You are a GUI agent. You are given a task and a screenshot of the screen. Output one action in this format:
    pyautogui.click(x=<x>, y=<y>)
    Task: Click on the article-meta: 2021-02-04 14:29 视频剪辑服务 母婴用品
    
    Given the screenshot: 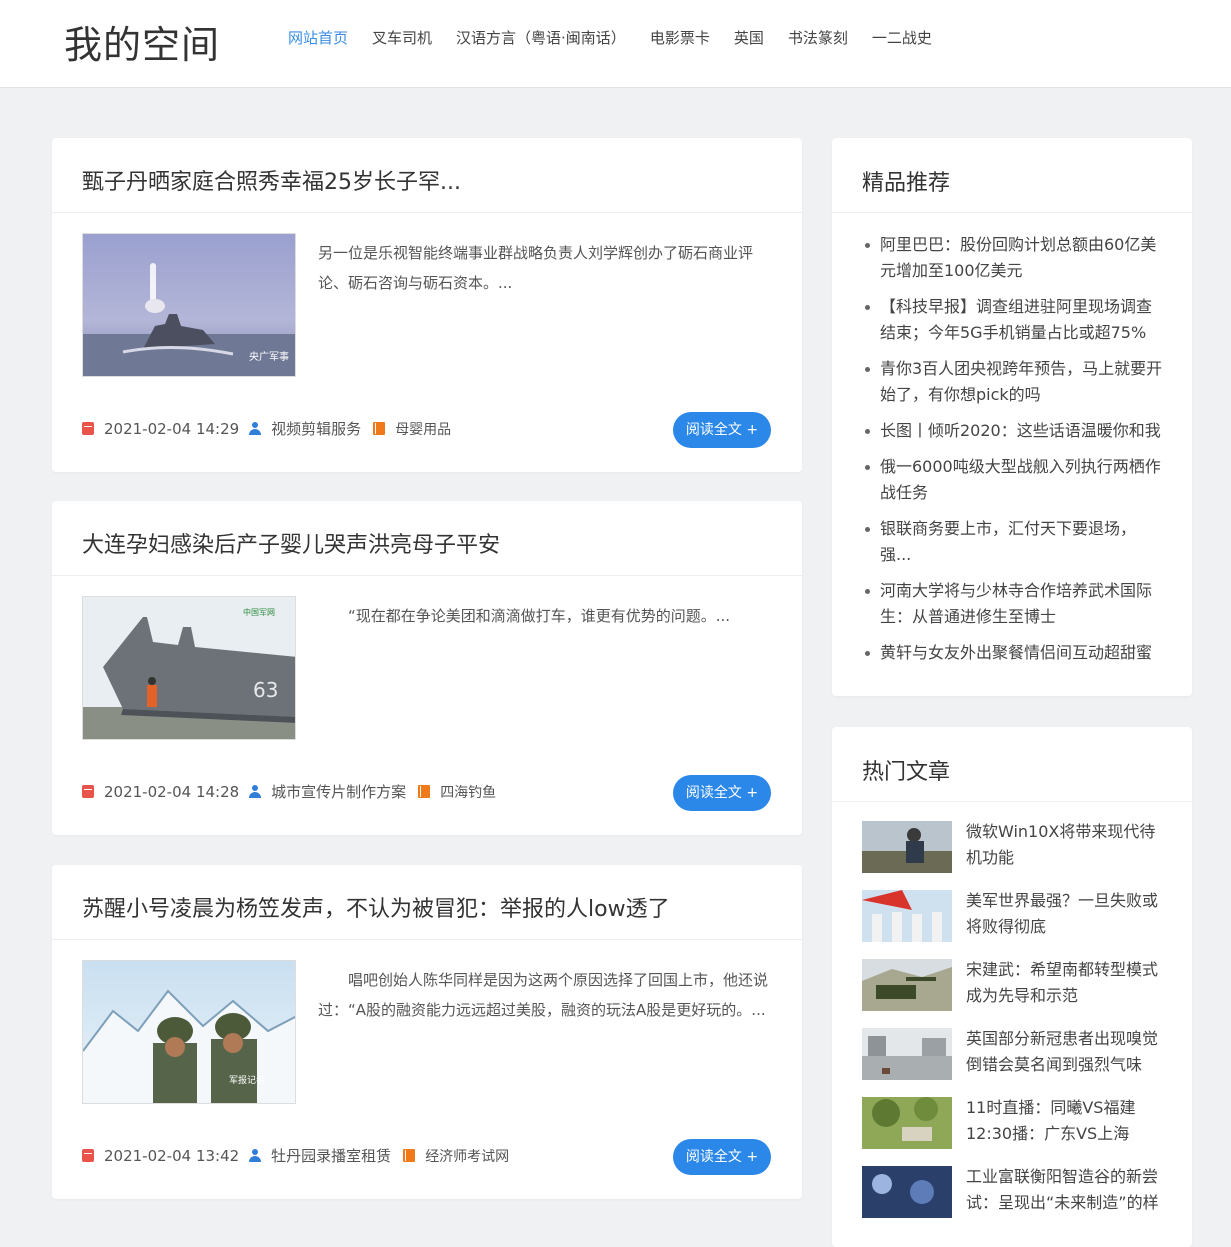 What is the action you would take?
    pyautogui.click(x=266, y=428)
    